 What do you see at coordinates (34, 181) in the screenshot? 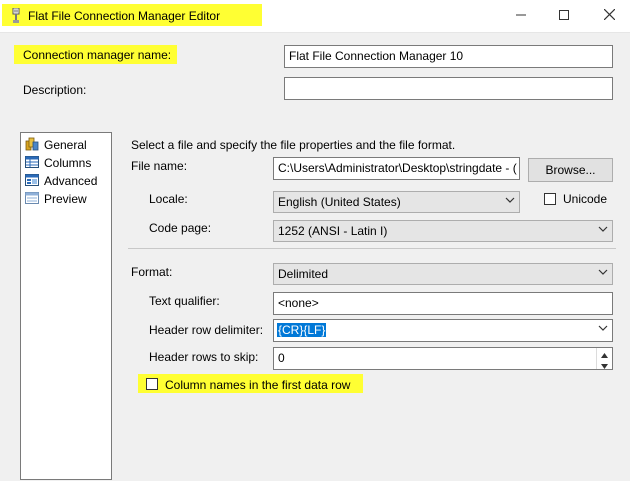
I see `advanced-icon` at bounding box center [34, 181].